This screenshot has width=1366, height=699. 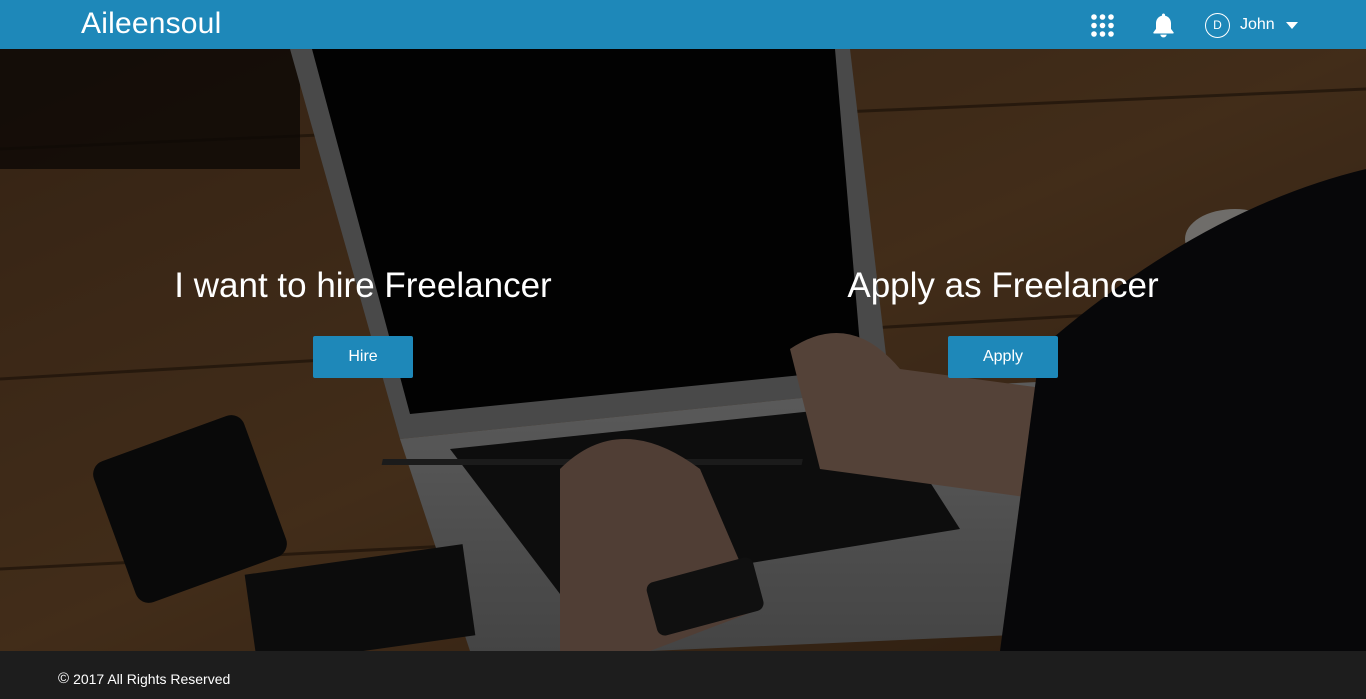 What do you see at coordinates (683, 675) in the screenshot?
I see `footer: © 2017 All Rights Reserved` at bounding box center [683, 675].